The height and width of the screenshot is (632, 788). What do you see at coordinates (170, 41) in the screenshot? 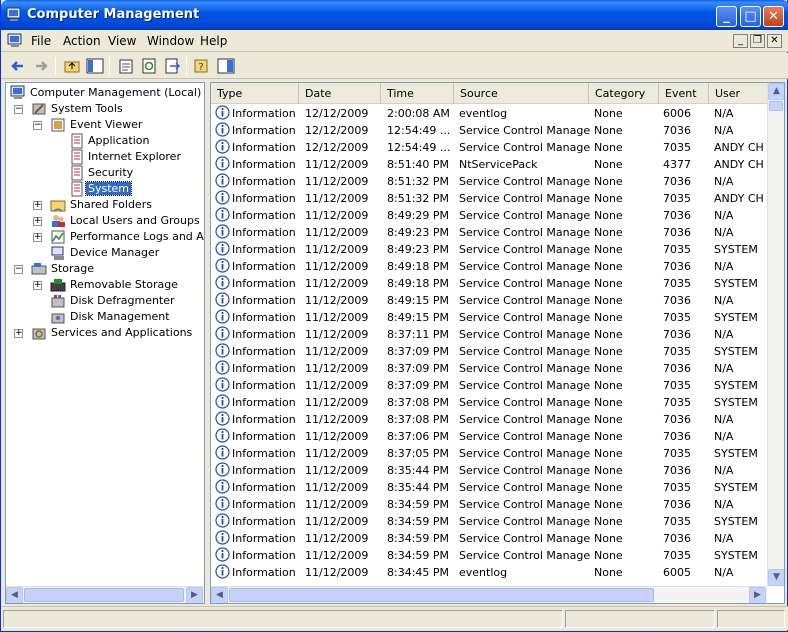
I see `menu-window: Window` at bounding box center [170, 41].